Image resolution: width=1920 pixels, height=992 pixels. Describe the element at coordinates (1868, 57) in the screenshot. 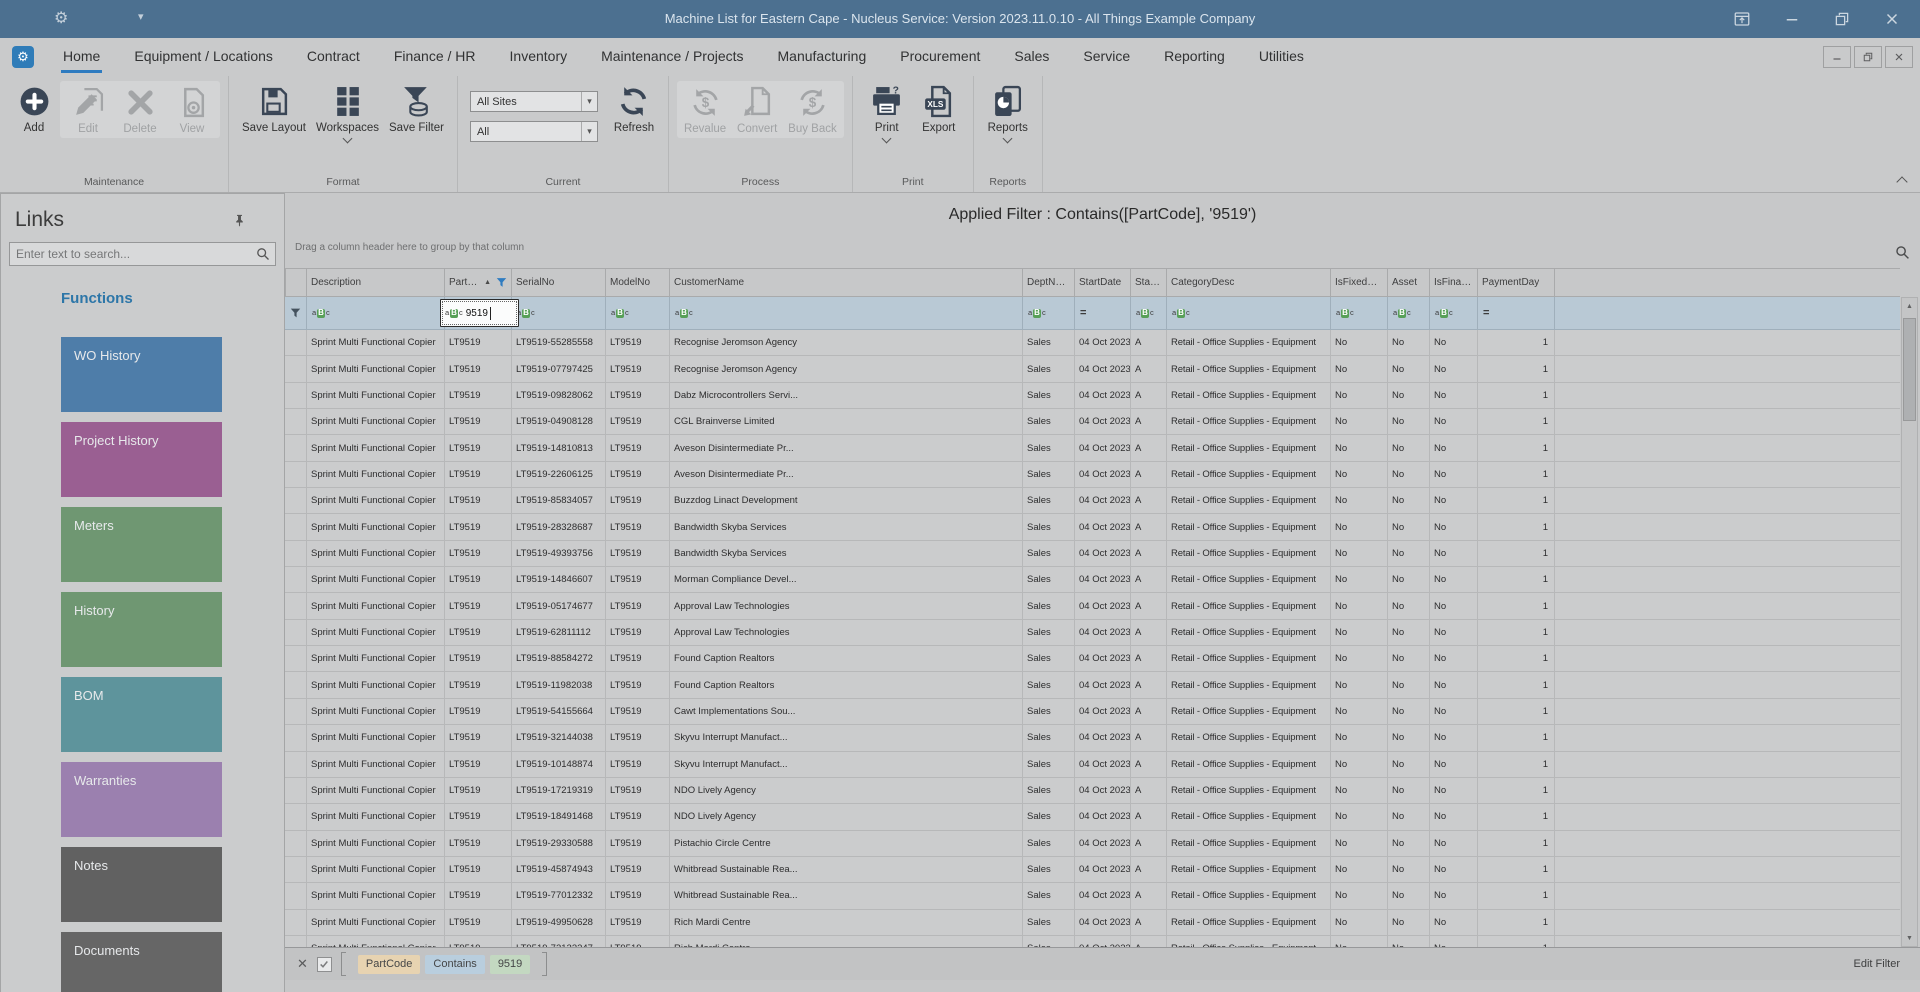

I see `mdi-restore-button` at that location.